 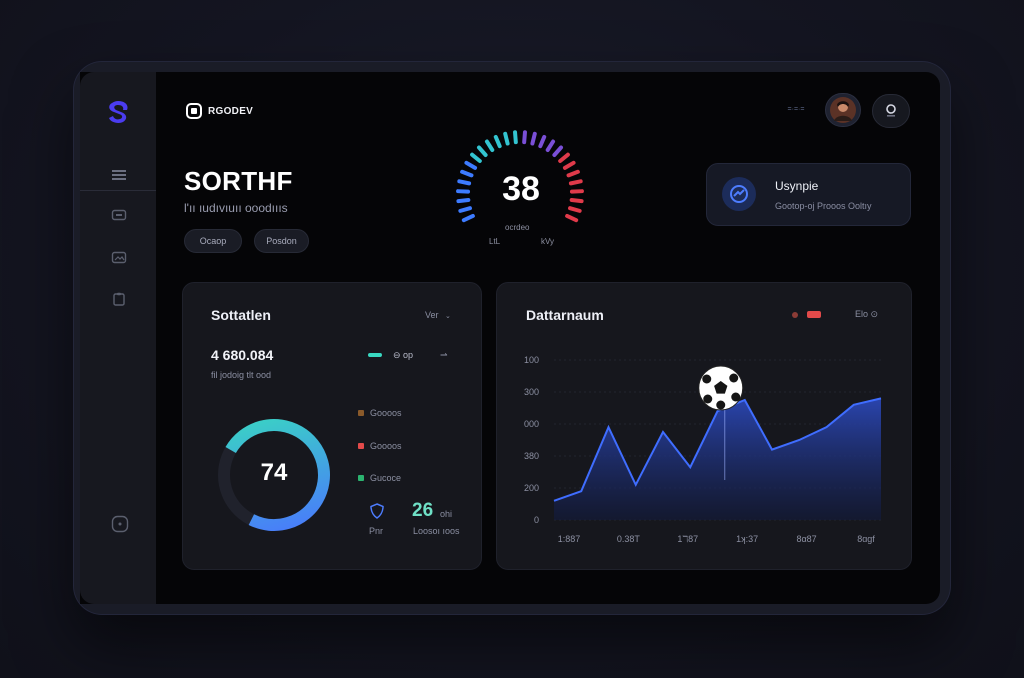 What do you see at coordinates (241, 315) in the screenshot?
I see `stats-card-title: Sottatlen` at bounding box center [241, 315].